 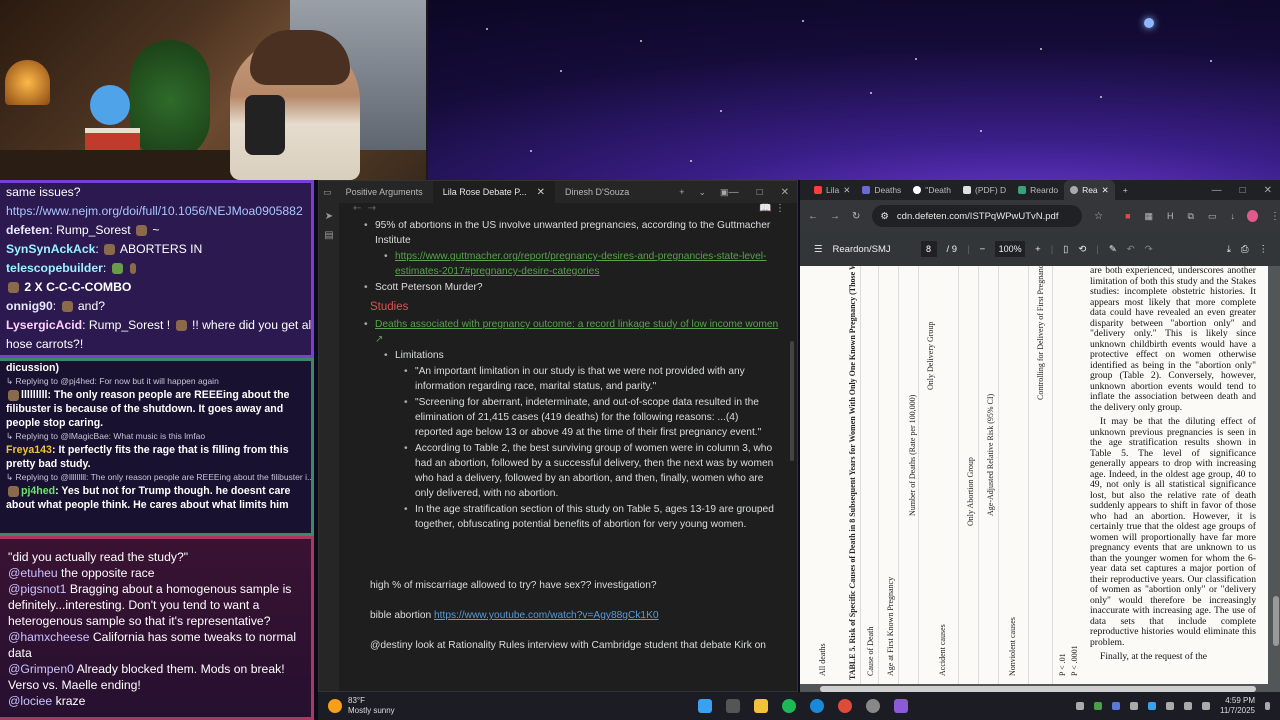 I want to click on extension-icon: H, so click(x=1170, y=216).